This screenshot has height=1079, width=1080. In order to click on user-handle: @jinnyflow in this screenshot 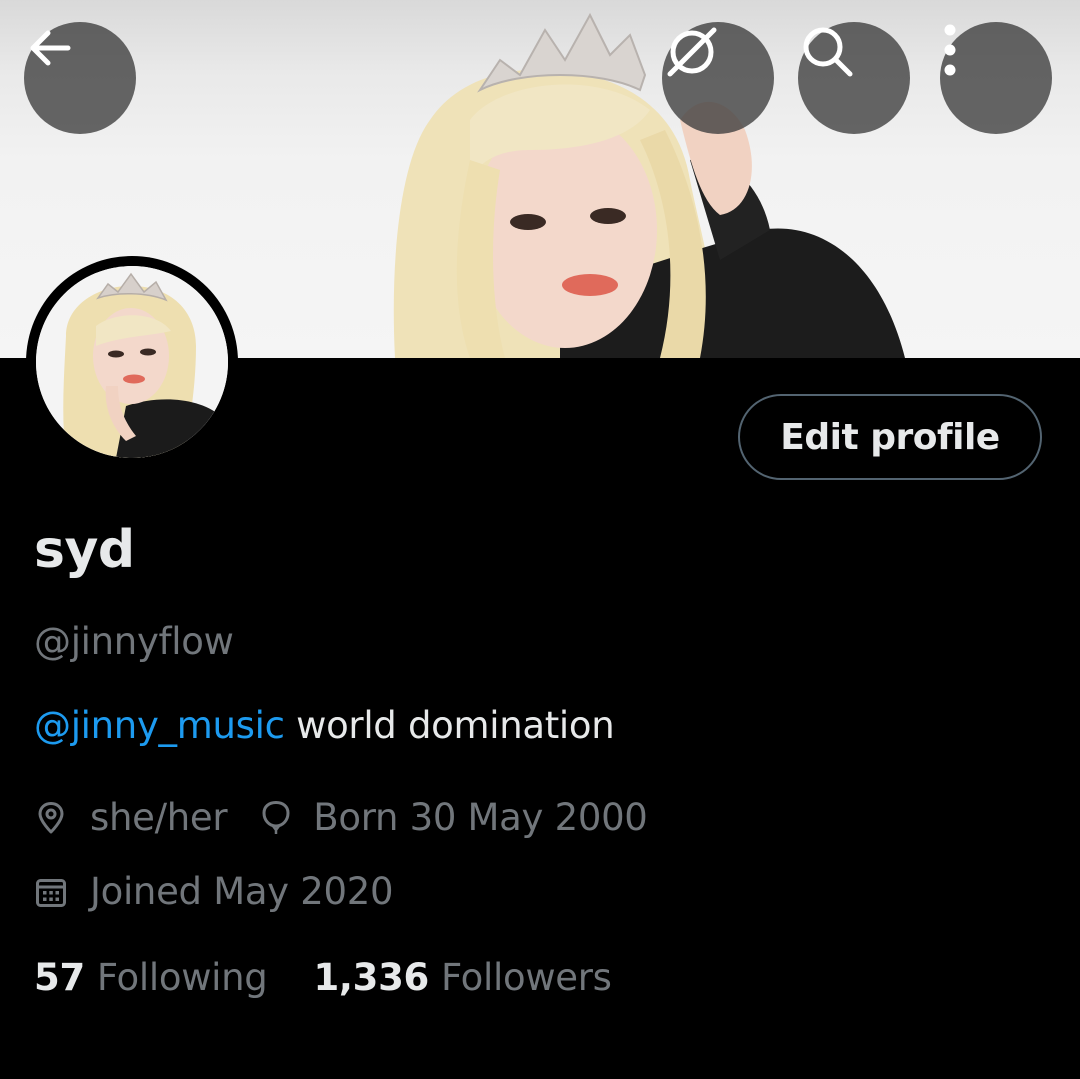, I will do `click(134, 641)`.